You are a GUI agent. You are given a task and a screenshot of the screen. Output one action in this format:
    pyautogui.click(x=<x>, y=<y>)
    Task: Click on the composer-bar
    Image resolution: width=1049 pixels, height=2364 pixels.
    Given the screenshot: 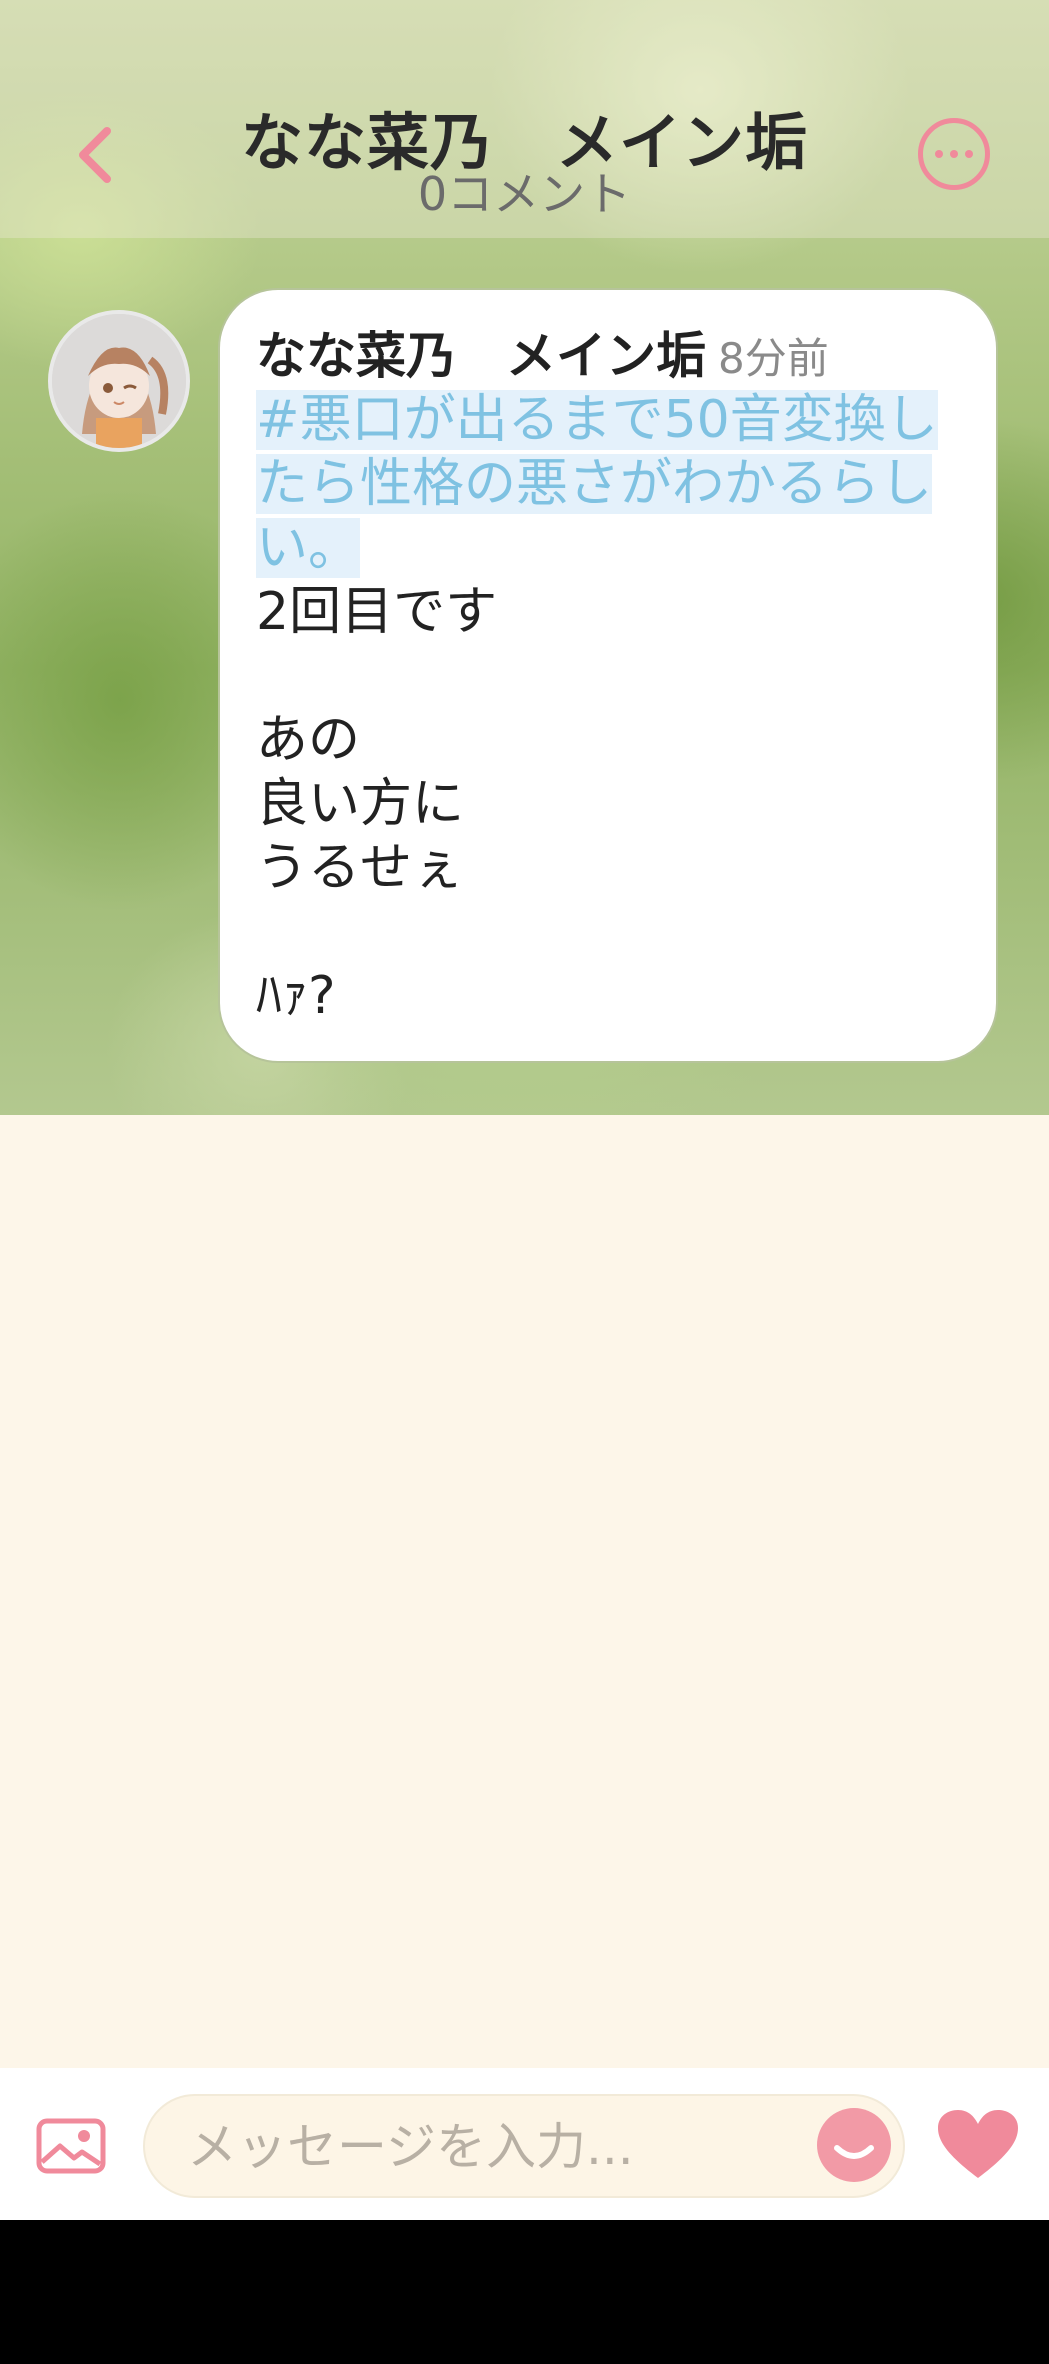 What is the action you would take?
    pyautogui.click(x=524, y=2144)
    